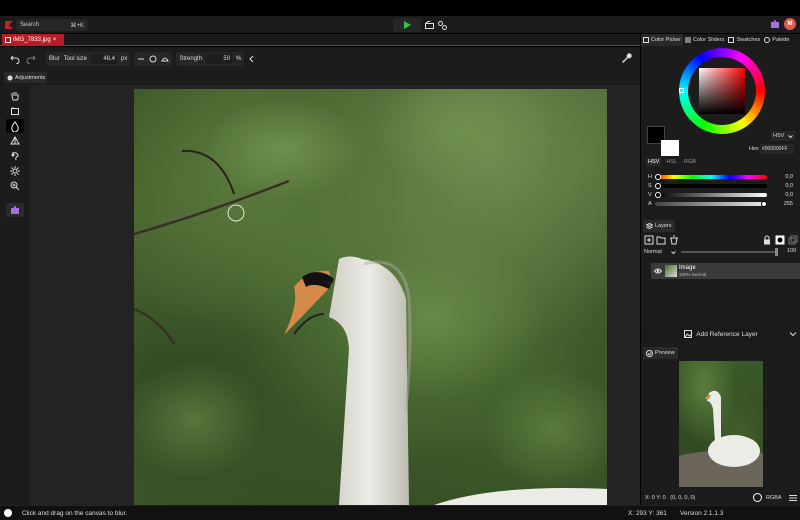 This screenshot has width=800, height=520. I want to click on saturation-thumb, so click(658, 185).